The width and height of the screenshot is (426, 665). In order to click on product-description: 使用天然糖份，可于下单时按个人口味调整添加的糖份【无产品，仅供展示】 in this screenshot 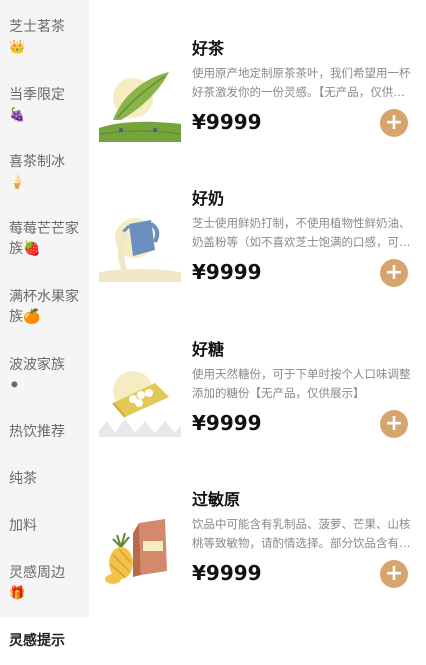, I will do `click(301, 383)`.